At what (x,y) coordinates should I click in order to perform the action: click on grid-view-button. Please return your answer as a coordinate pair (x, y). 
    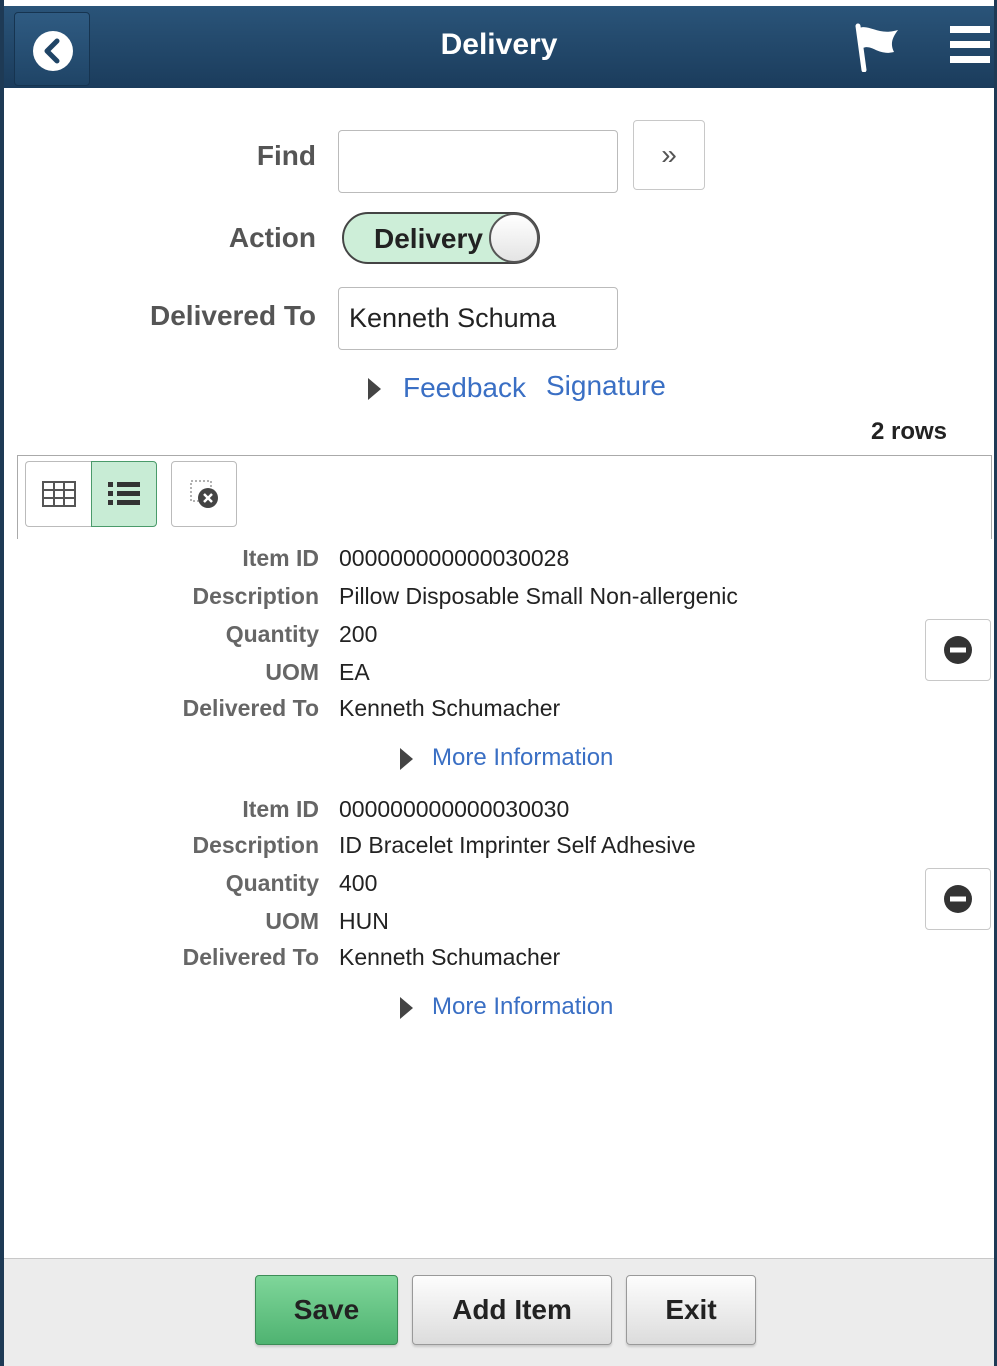
    Looking at the image, I should click on (58, 494).